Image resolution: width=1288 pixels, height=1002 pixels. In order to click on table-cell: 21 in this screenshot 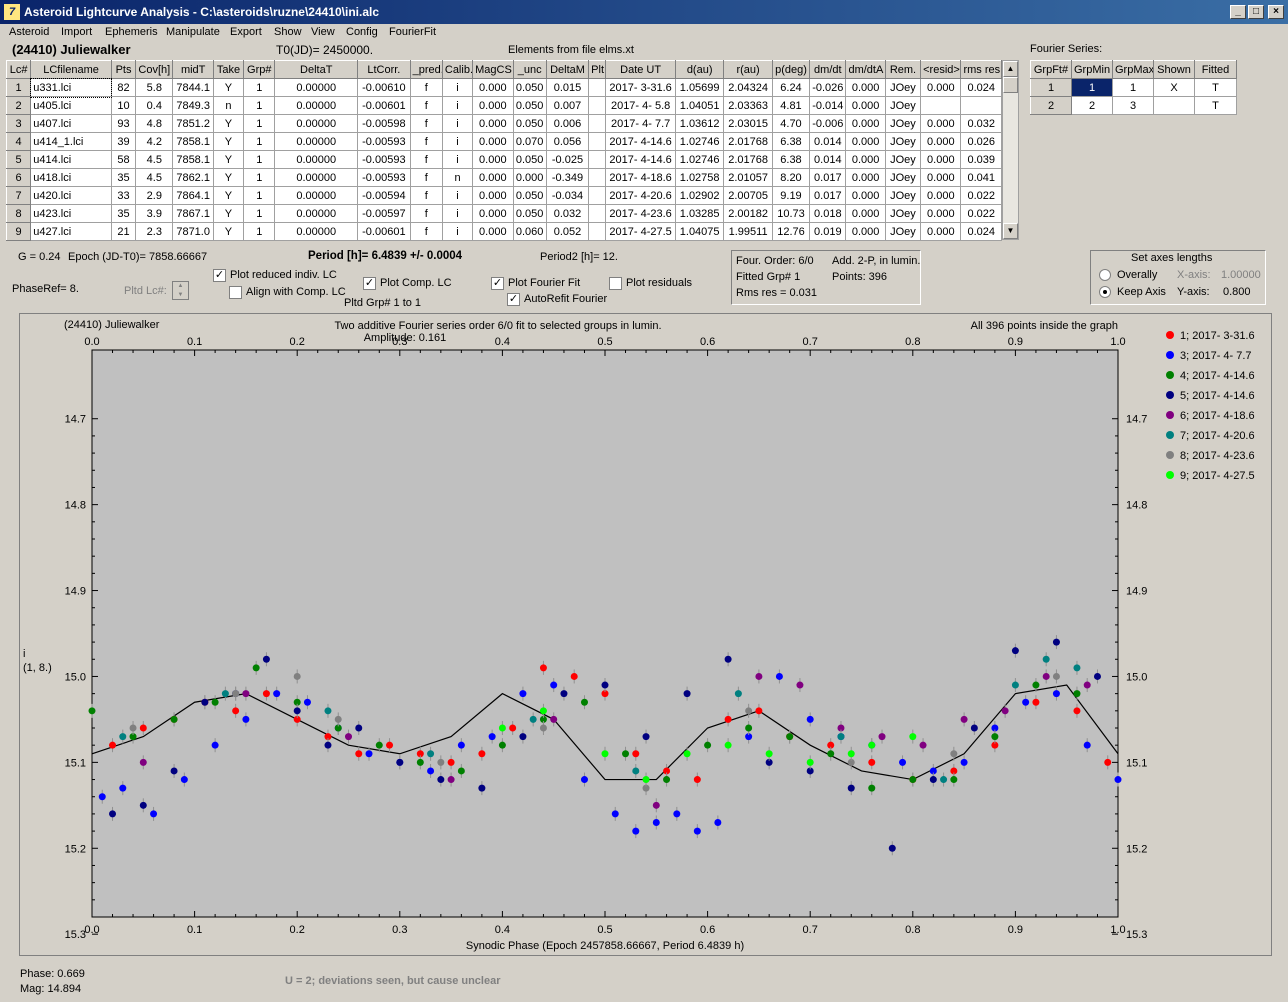, I will do `click(123, 231)`.